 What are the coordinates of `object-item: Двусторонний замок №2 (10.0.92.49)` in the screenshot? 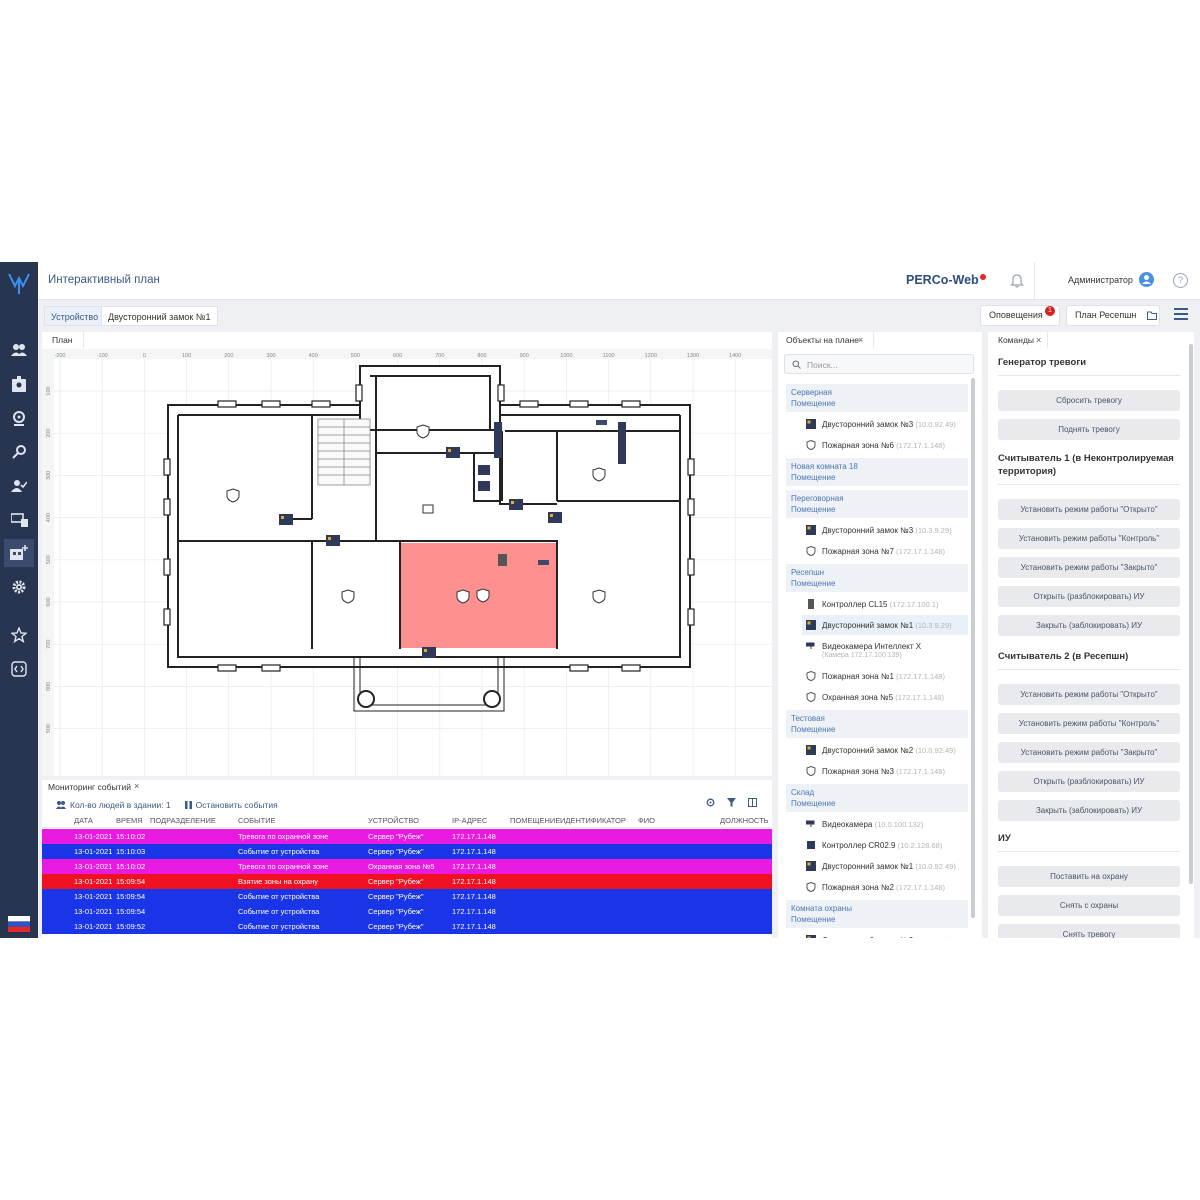 It's located at (885, 750).